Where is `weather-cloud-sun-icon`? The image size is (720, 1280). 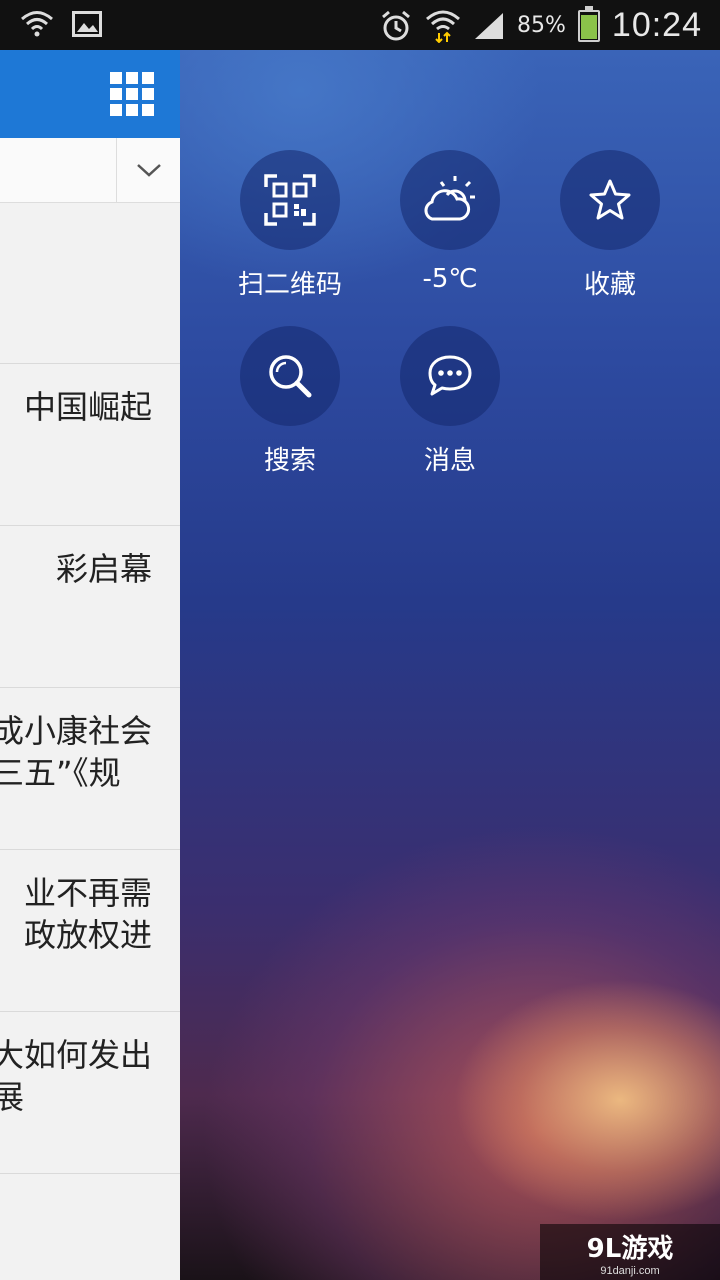
weather-cloud-sun-icon is located at coordinates (449, 198).